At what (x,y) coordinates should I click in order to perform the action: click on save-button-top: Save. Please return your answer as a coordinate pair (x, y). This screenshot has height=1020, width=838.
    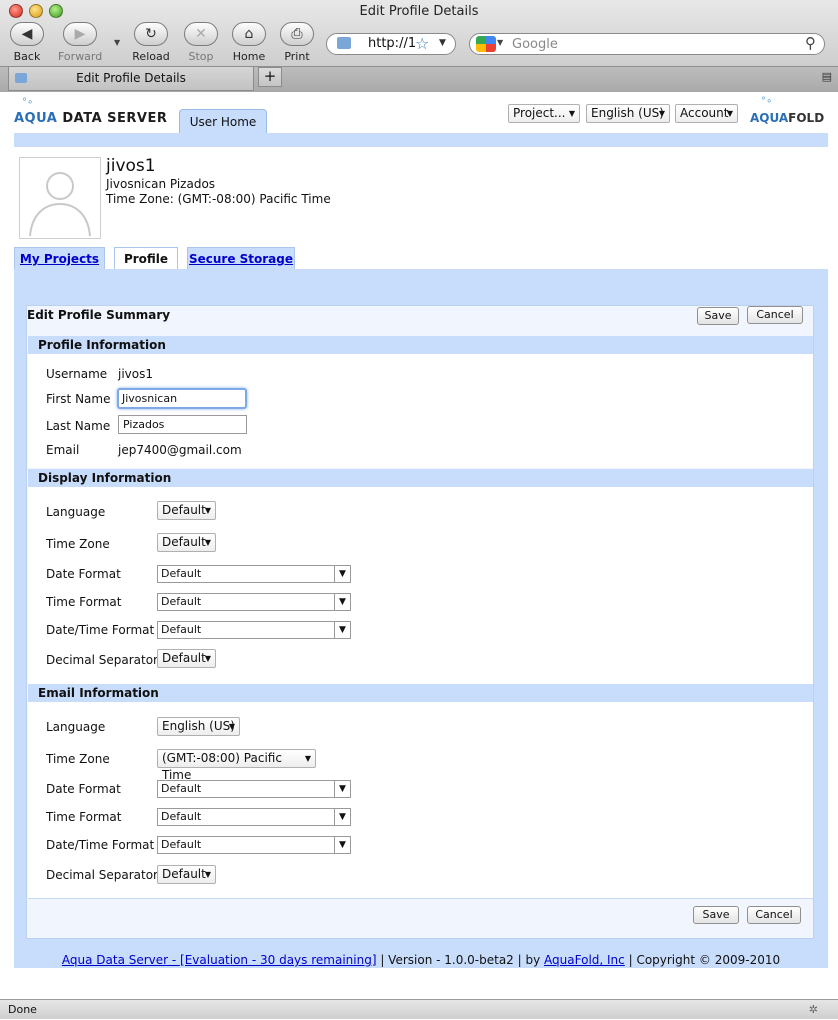
    Looking at the image, I should click on (718, 316).